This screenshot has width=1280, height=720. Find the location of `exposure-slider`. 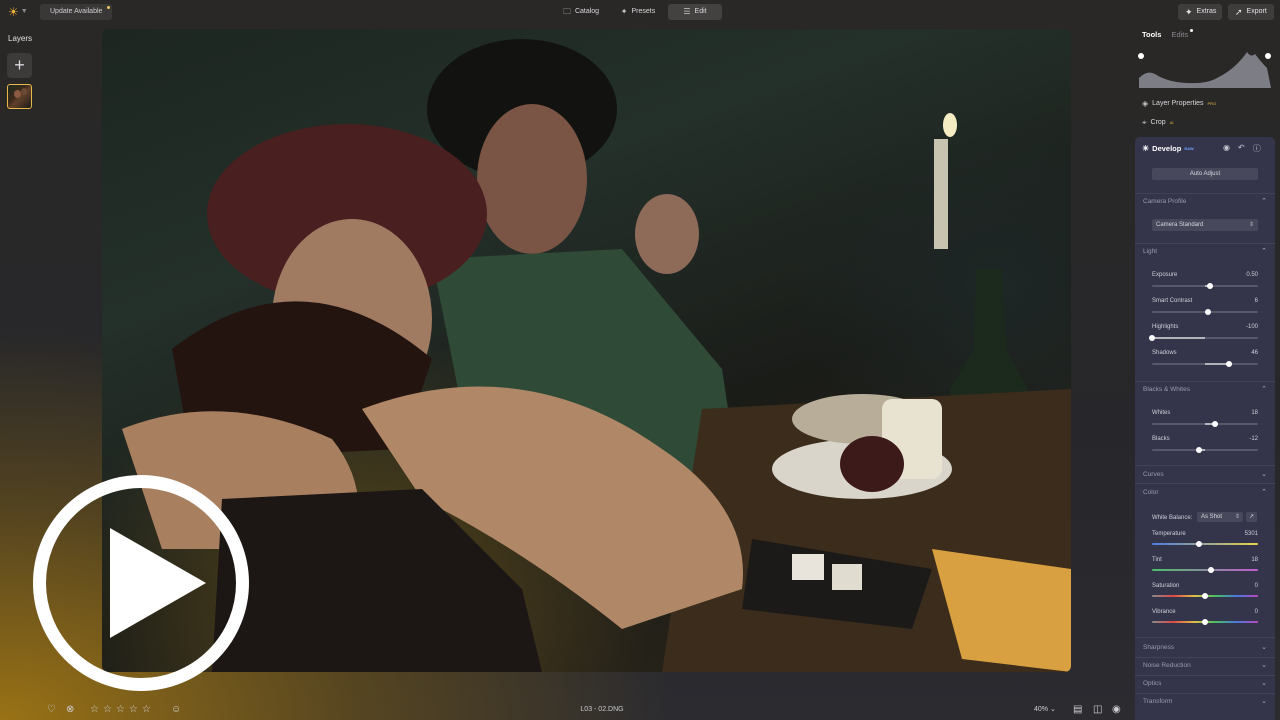

exposure-slider is located at coordinates (1205, 286).